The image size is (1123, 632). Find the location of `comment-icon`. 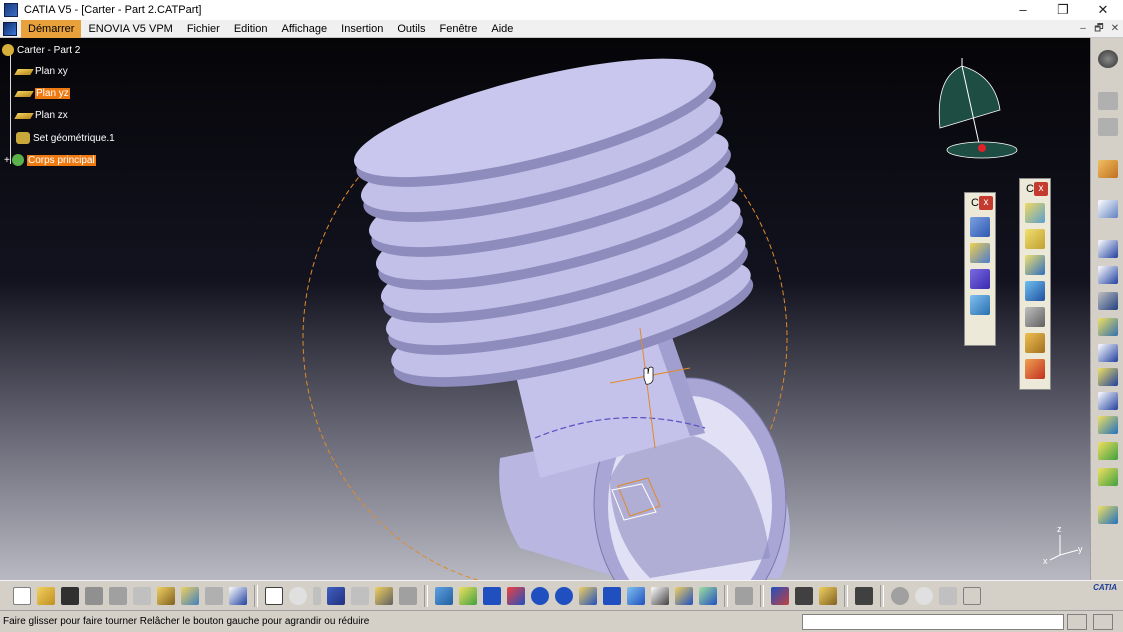

comment-icon is located at coordinates (298, 595).